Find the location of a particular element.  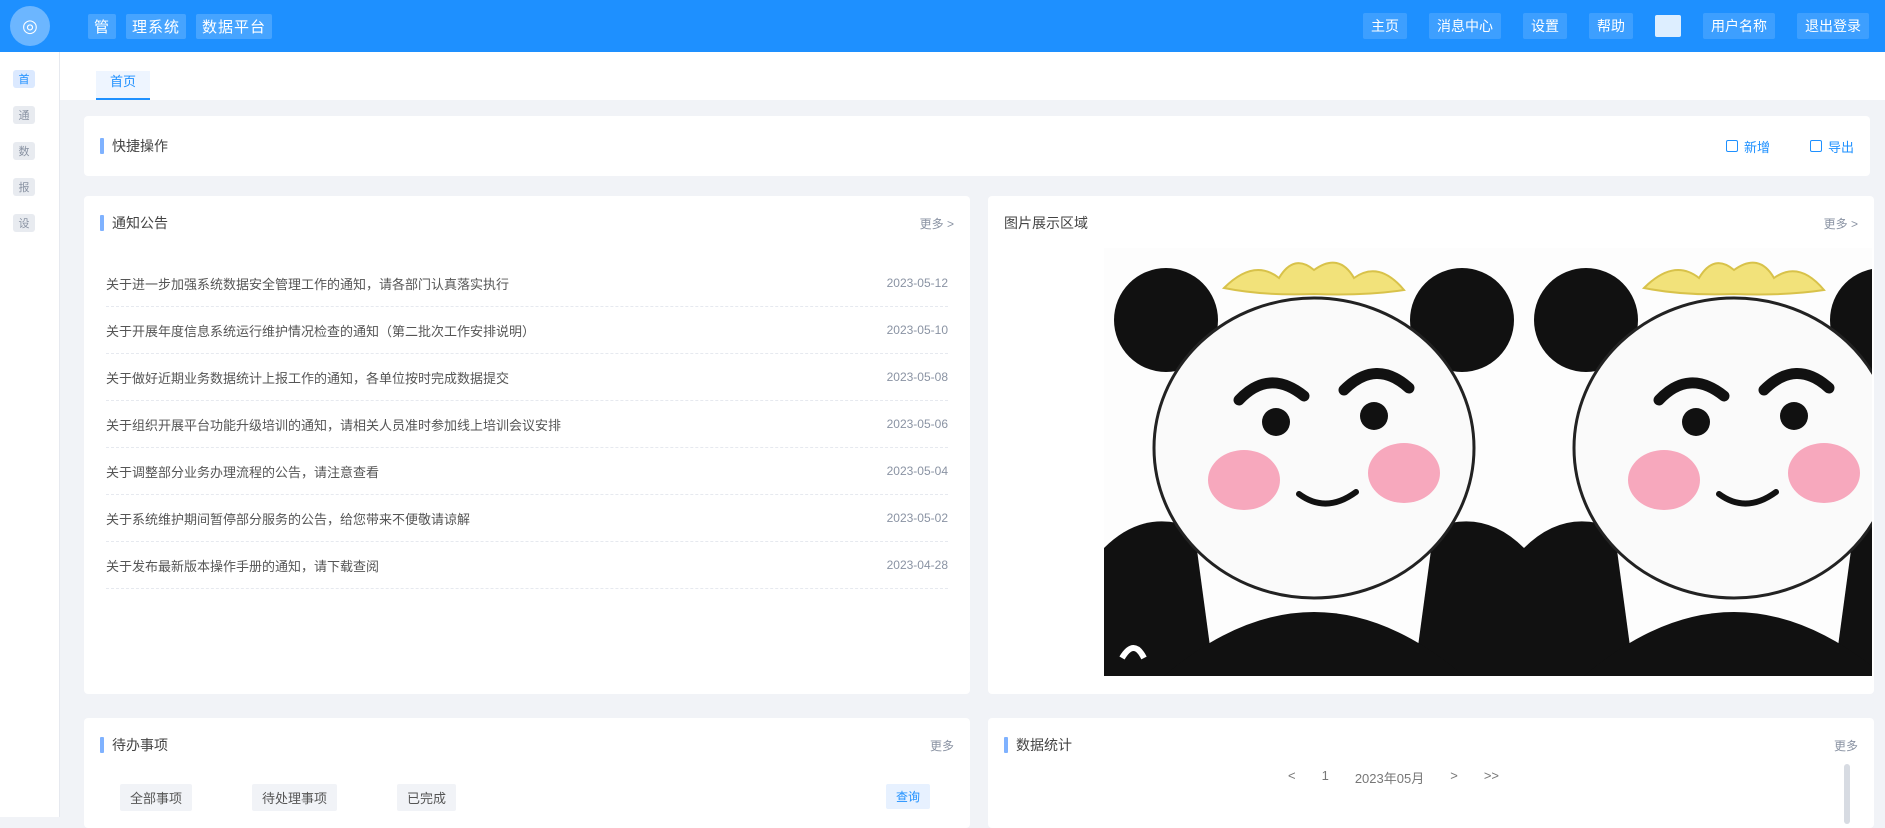

user-name: 用户名称 is located at coordinates (1739, 26).